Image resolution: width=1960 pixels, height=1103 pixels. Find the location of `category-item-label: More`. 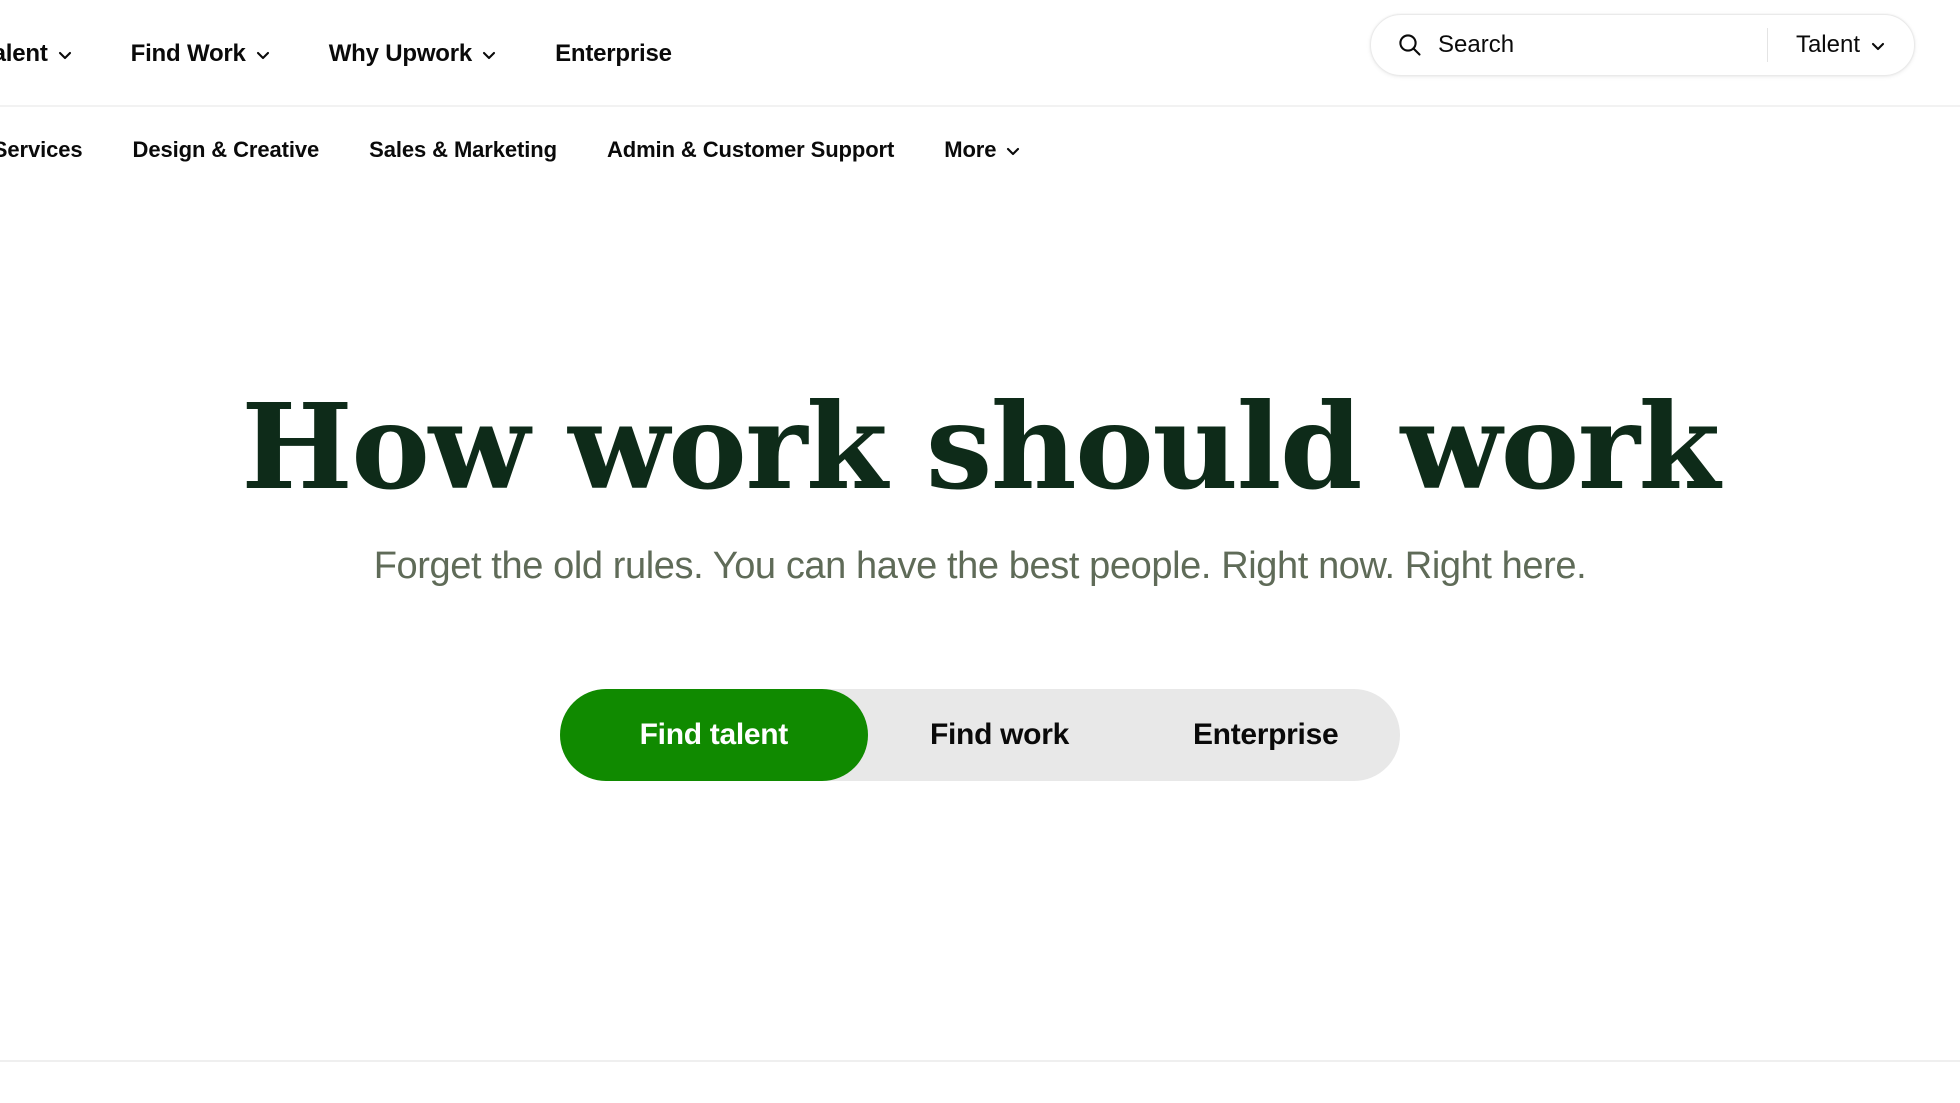

category-item-label: More is located at coordinates (970, 149).